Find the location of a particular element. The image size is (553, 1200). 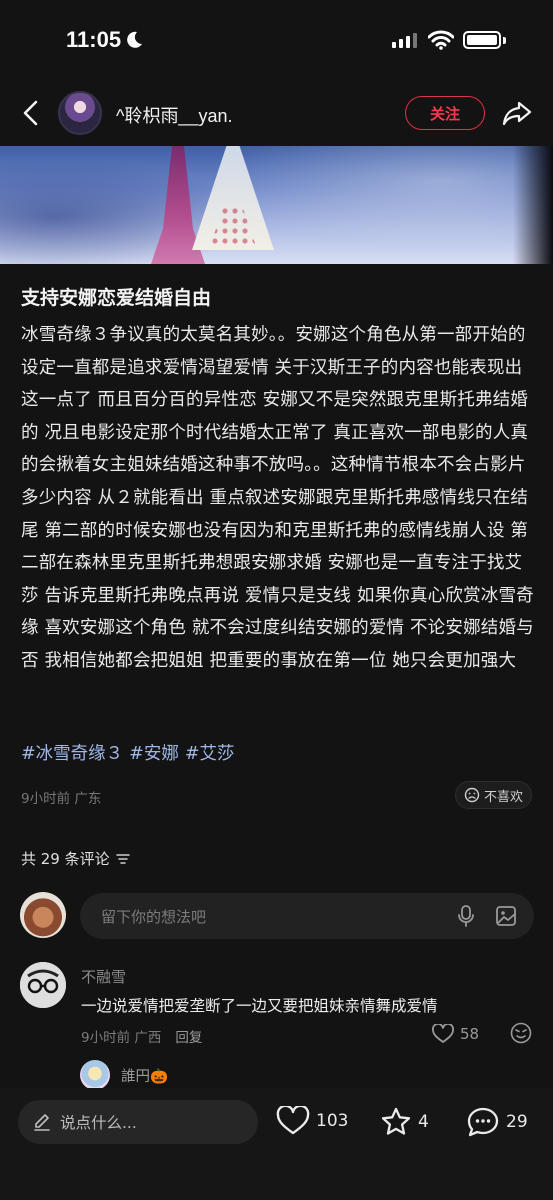

comment-input-placeholder: 留下你的想法吧 is located at coordinates (154, 917).